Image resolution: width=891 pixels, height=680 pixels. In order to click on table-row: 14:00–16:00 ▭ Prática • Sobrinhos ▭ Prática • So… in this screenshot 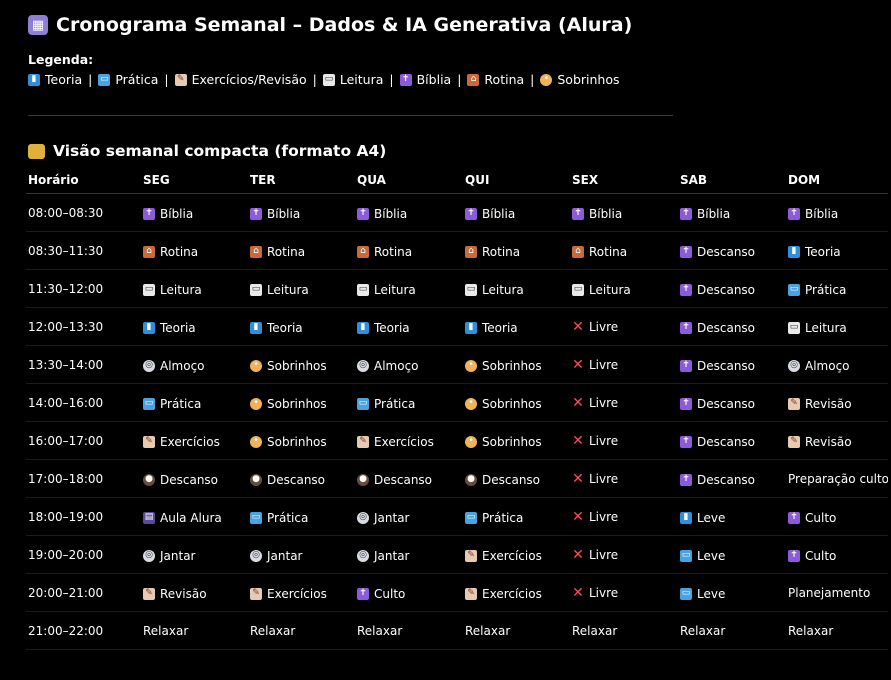, I will do `click(457, 402)`.